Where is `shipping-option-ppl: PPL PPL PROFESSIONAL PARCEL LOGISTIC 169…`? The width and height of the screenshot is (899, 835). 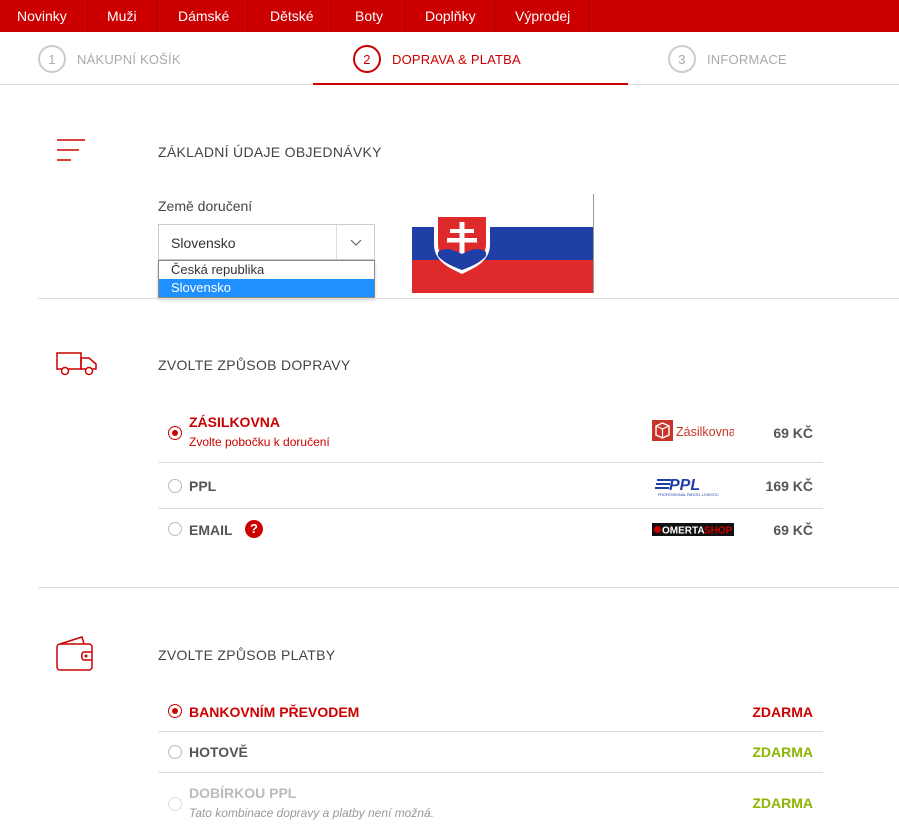
shipping-option-ppl: PPL PPL PROFESSIONAL PARCEL LOGISTIC 169… is located at coordinates (490, 486).